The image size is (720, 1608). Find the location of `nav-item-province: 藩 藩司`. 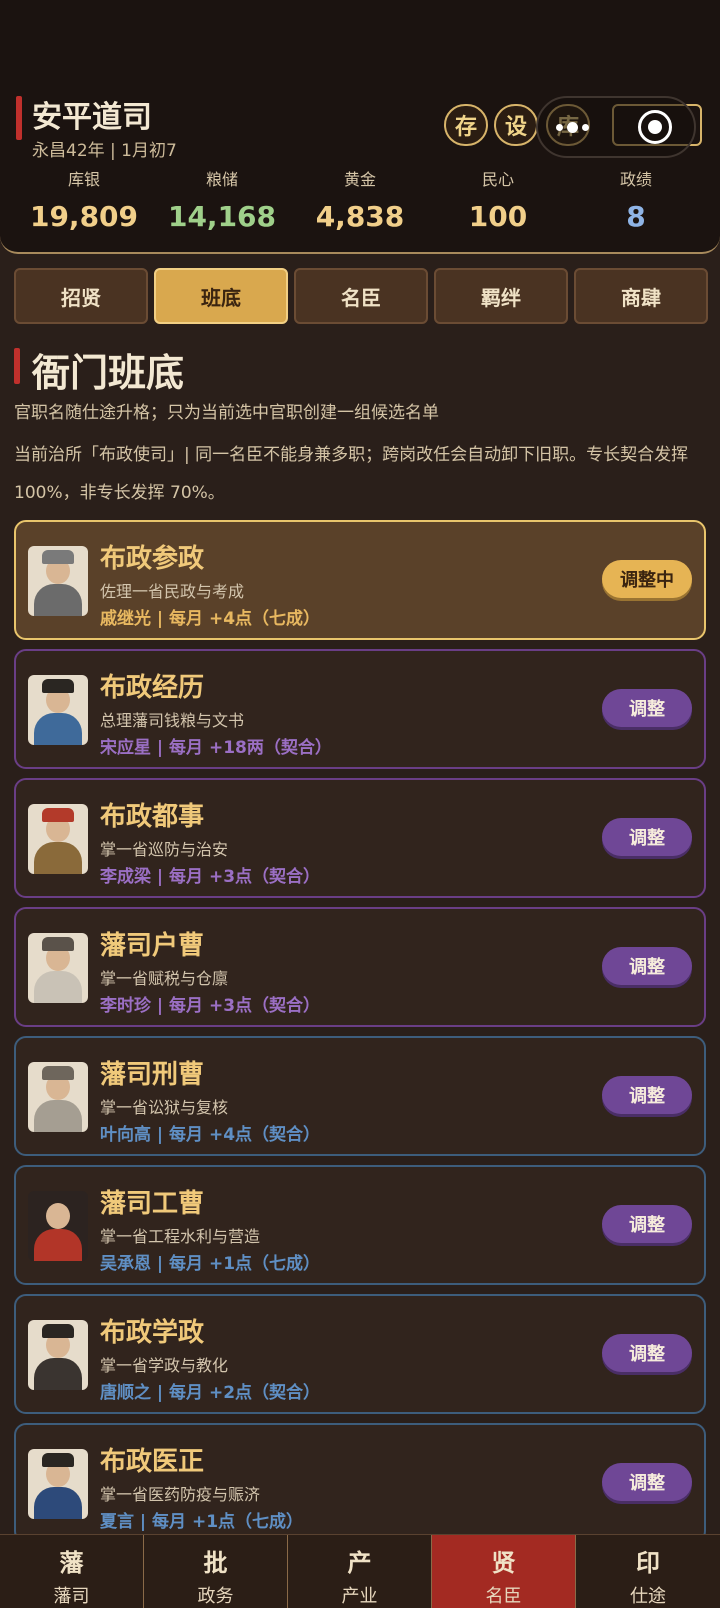

nav-item-province: 藩 藩司 is located at coordinates (72, 1571).